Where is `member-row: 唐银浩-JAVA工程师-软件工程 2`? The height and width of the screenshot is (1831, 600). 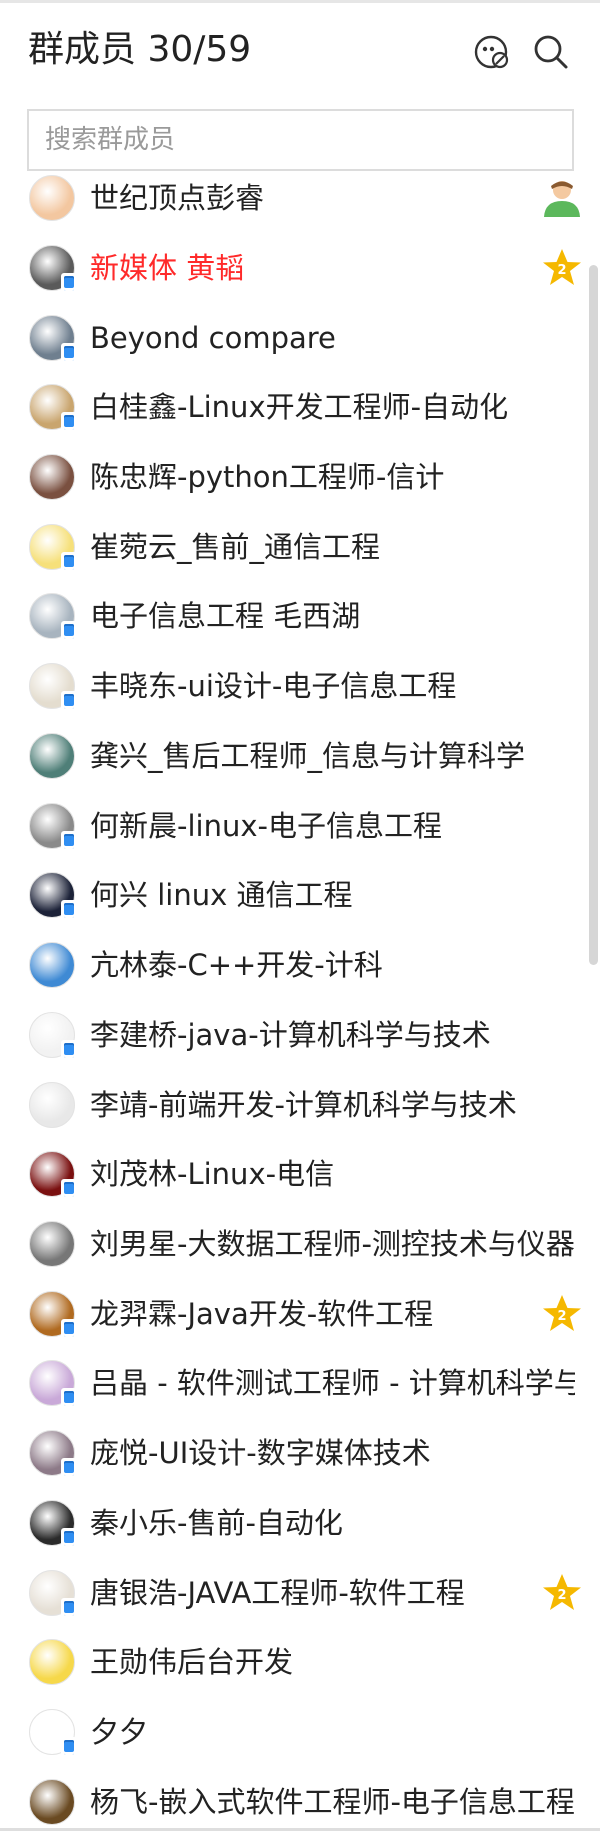
member-row: 唐银浩-JAVA工程师-软件工程 2 is located at coordinates (292, 1593).